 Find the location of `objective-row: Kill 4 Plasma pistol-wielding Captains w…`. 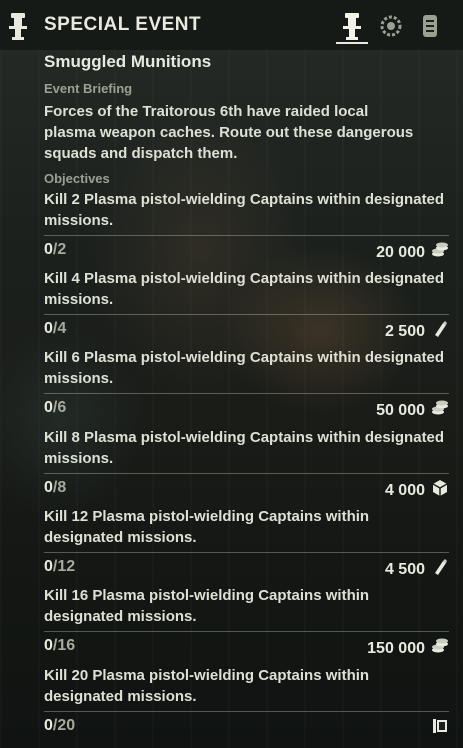

objective-row: Kill 4 Plasma pistol-wielding Captains w… is located at coordinates (246, 304).